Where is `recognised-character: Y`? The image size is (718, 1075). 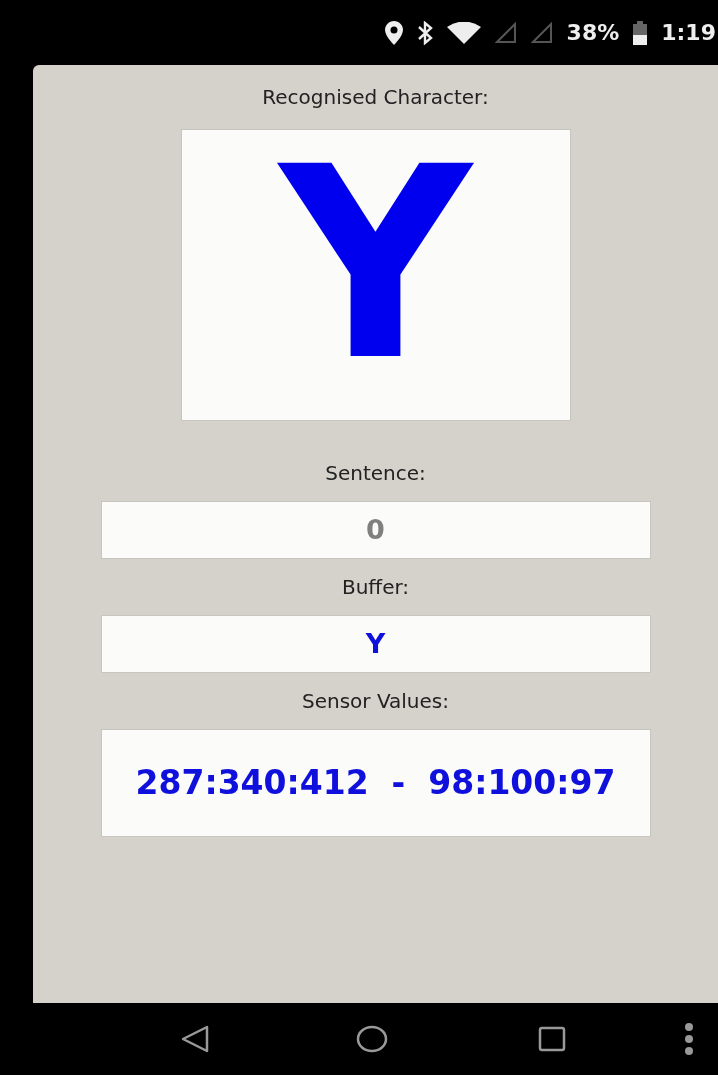
recognised-character: Y is located at coordinates (375, 264).